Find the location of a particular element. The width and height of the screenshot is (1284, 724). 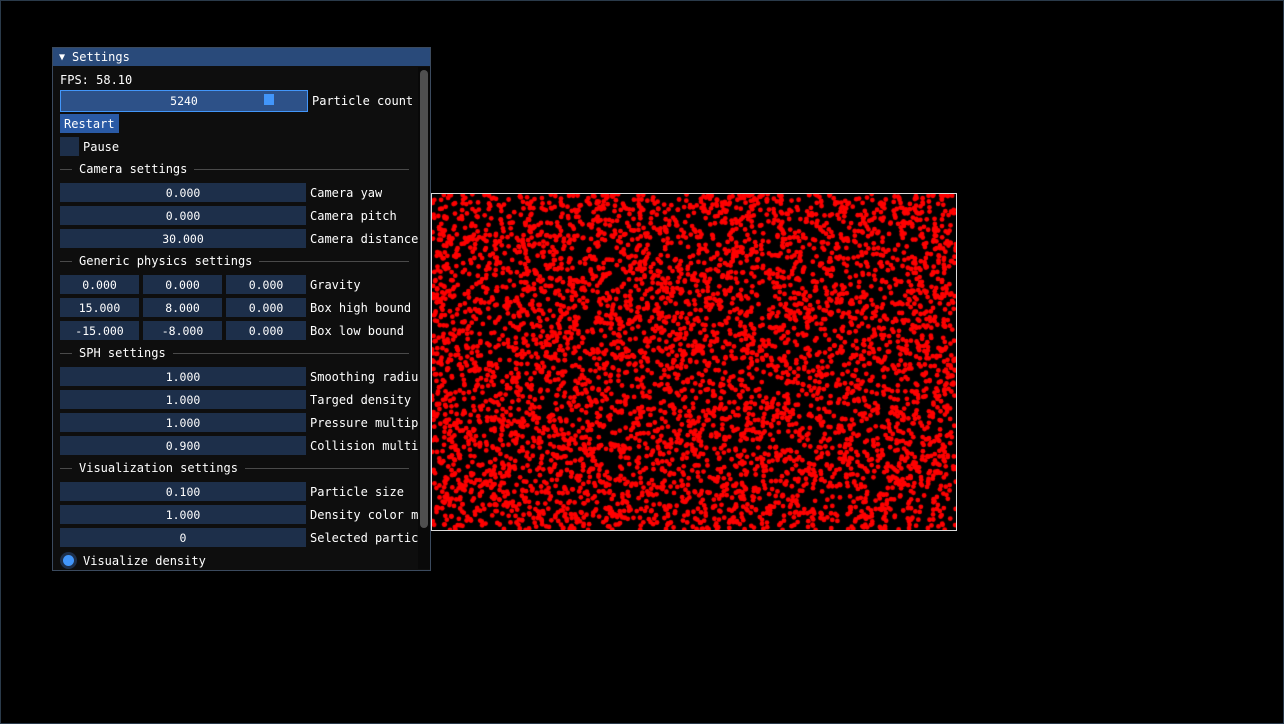

slider-grab is located at coordinates (269, 99).